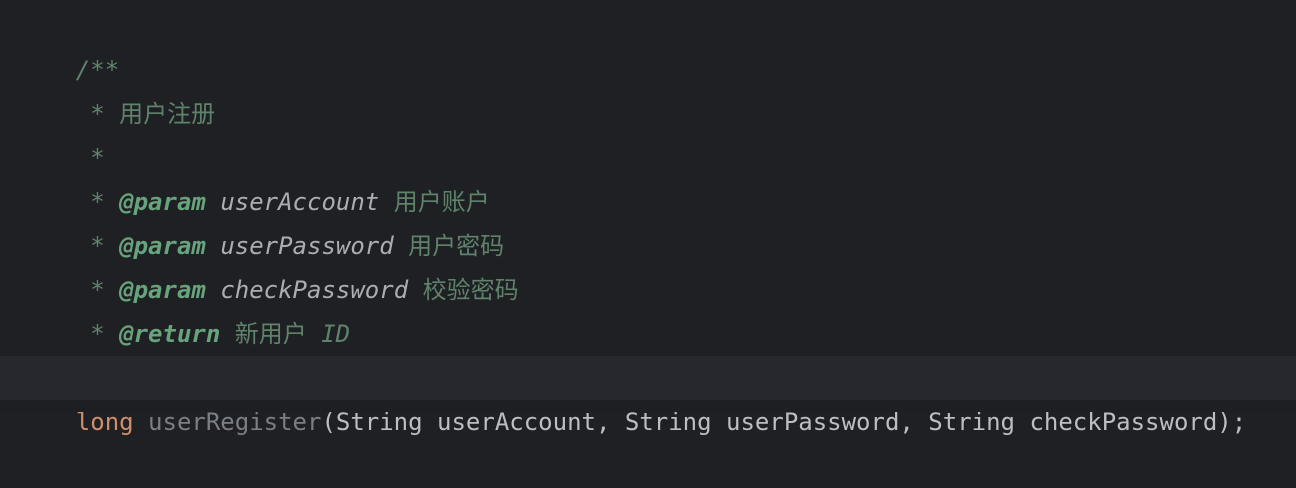 The height and width of the screenshot is (488, 1296). I want to click on code-line-3: *, so click(61, 132).